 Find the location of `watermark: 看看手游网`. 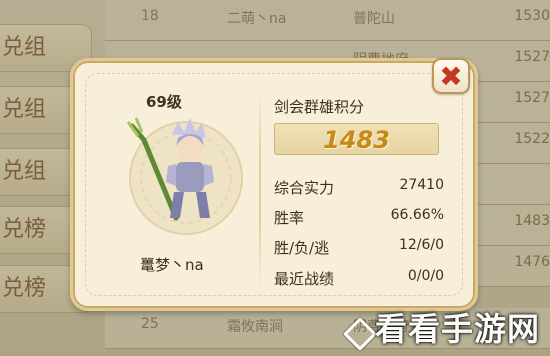

watermark: 看看手游网 is located at coordinates (457, 329).